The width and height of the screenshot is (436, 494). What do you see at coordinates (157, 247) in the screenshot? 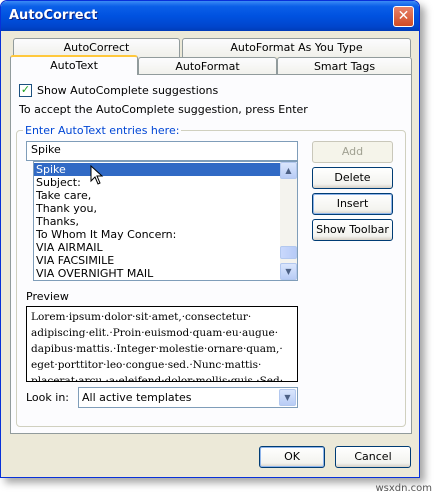
I see `list-item: VIA AIRMAIL` at bounding box center [157, 247].